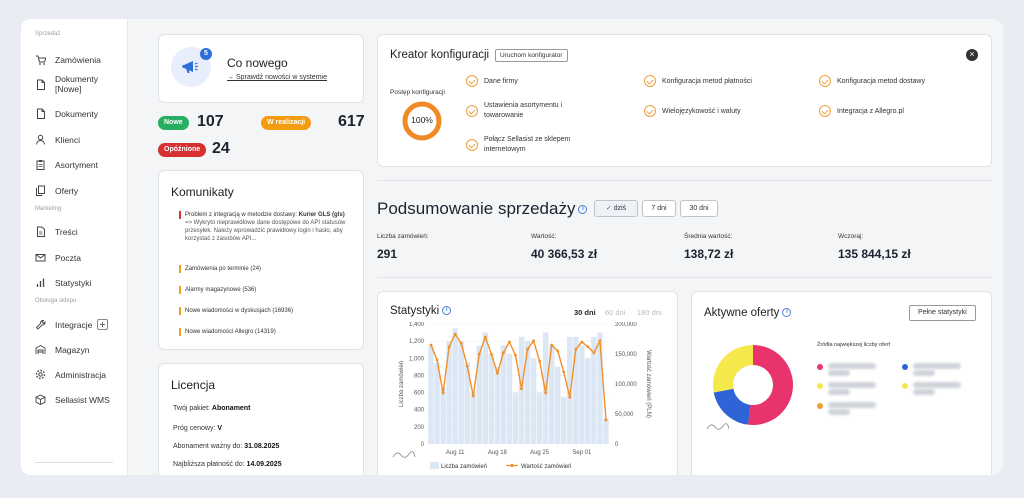 The height and width of the screenshot is (498, 1024). I want to click on wizard-step: Konfiguracja metod płatności, so click(707, 82).